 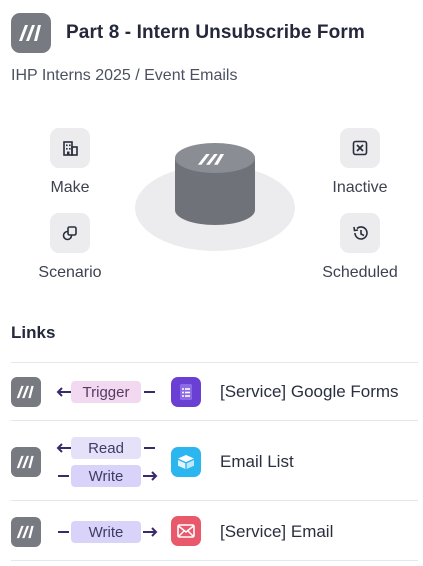 I want to click on link-row-email-list: Read Write Email List, so click(x=211, y=462).